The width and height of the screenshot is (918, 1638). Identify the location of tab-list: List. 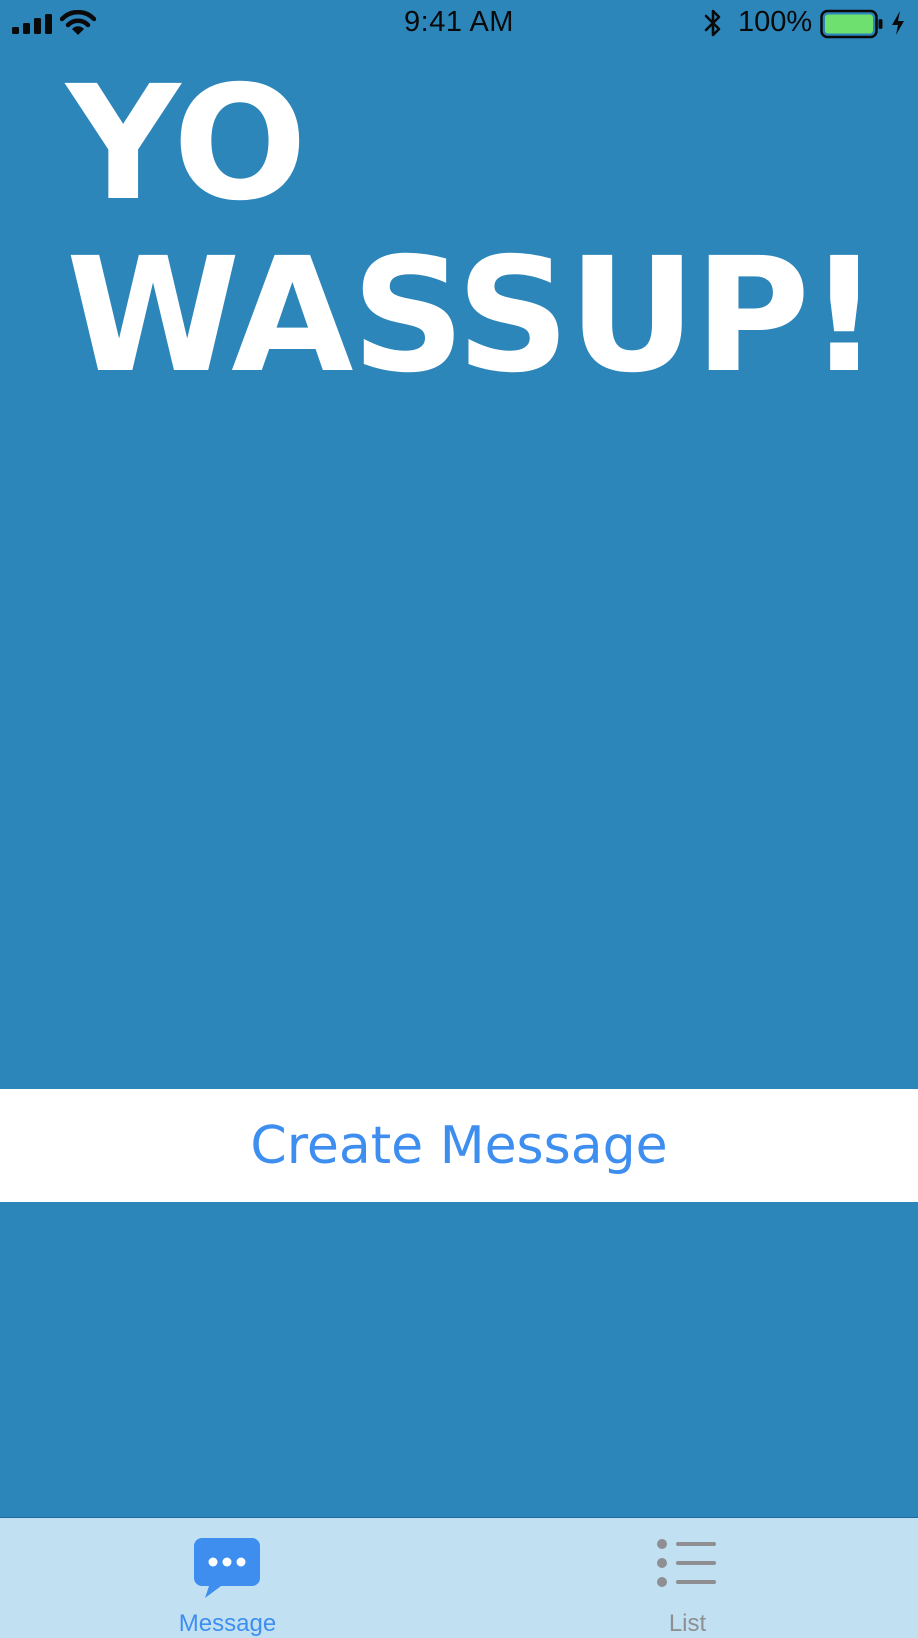
(688, 1578).